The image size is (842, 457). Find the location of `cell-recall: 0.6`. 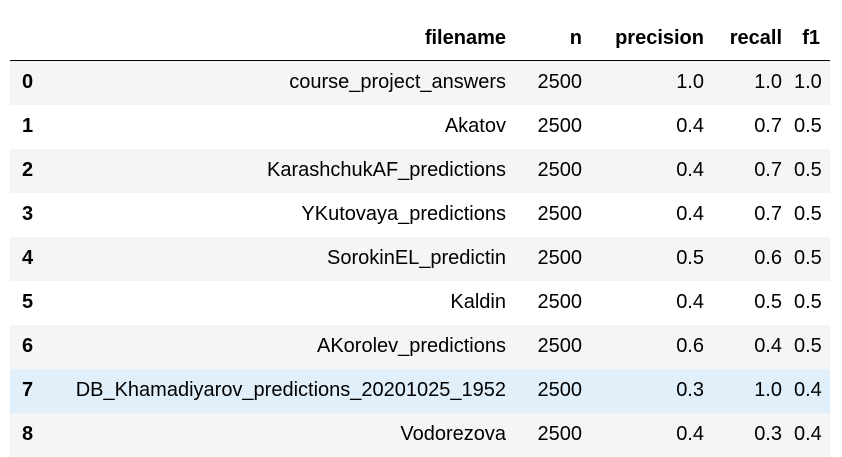

cell-recall: 0.6 is located at coordinates (768, 258).